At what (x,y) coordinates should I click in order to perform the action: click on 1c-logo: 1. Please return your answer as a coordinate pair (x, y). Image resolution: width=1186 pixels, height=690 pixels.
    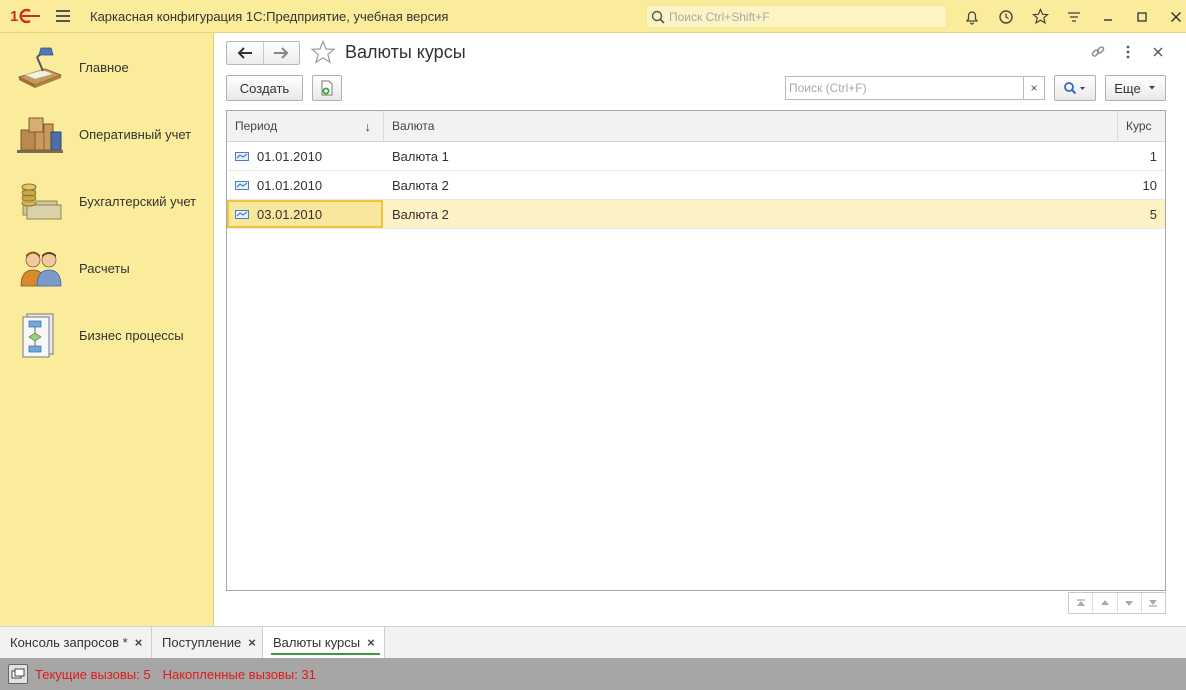
    Looking at the image, I should click on (27, 16).